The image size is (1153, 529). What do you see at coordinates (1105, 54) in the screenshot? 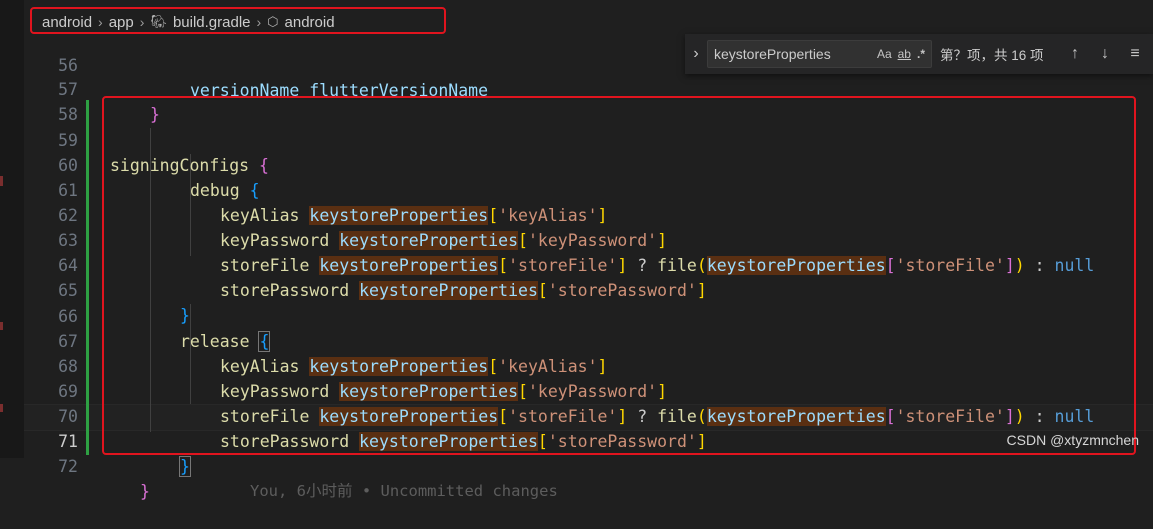
I see `arrow-down-icon: ↓` at bounding box center [1105, 54].